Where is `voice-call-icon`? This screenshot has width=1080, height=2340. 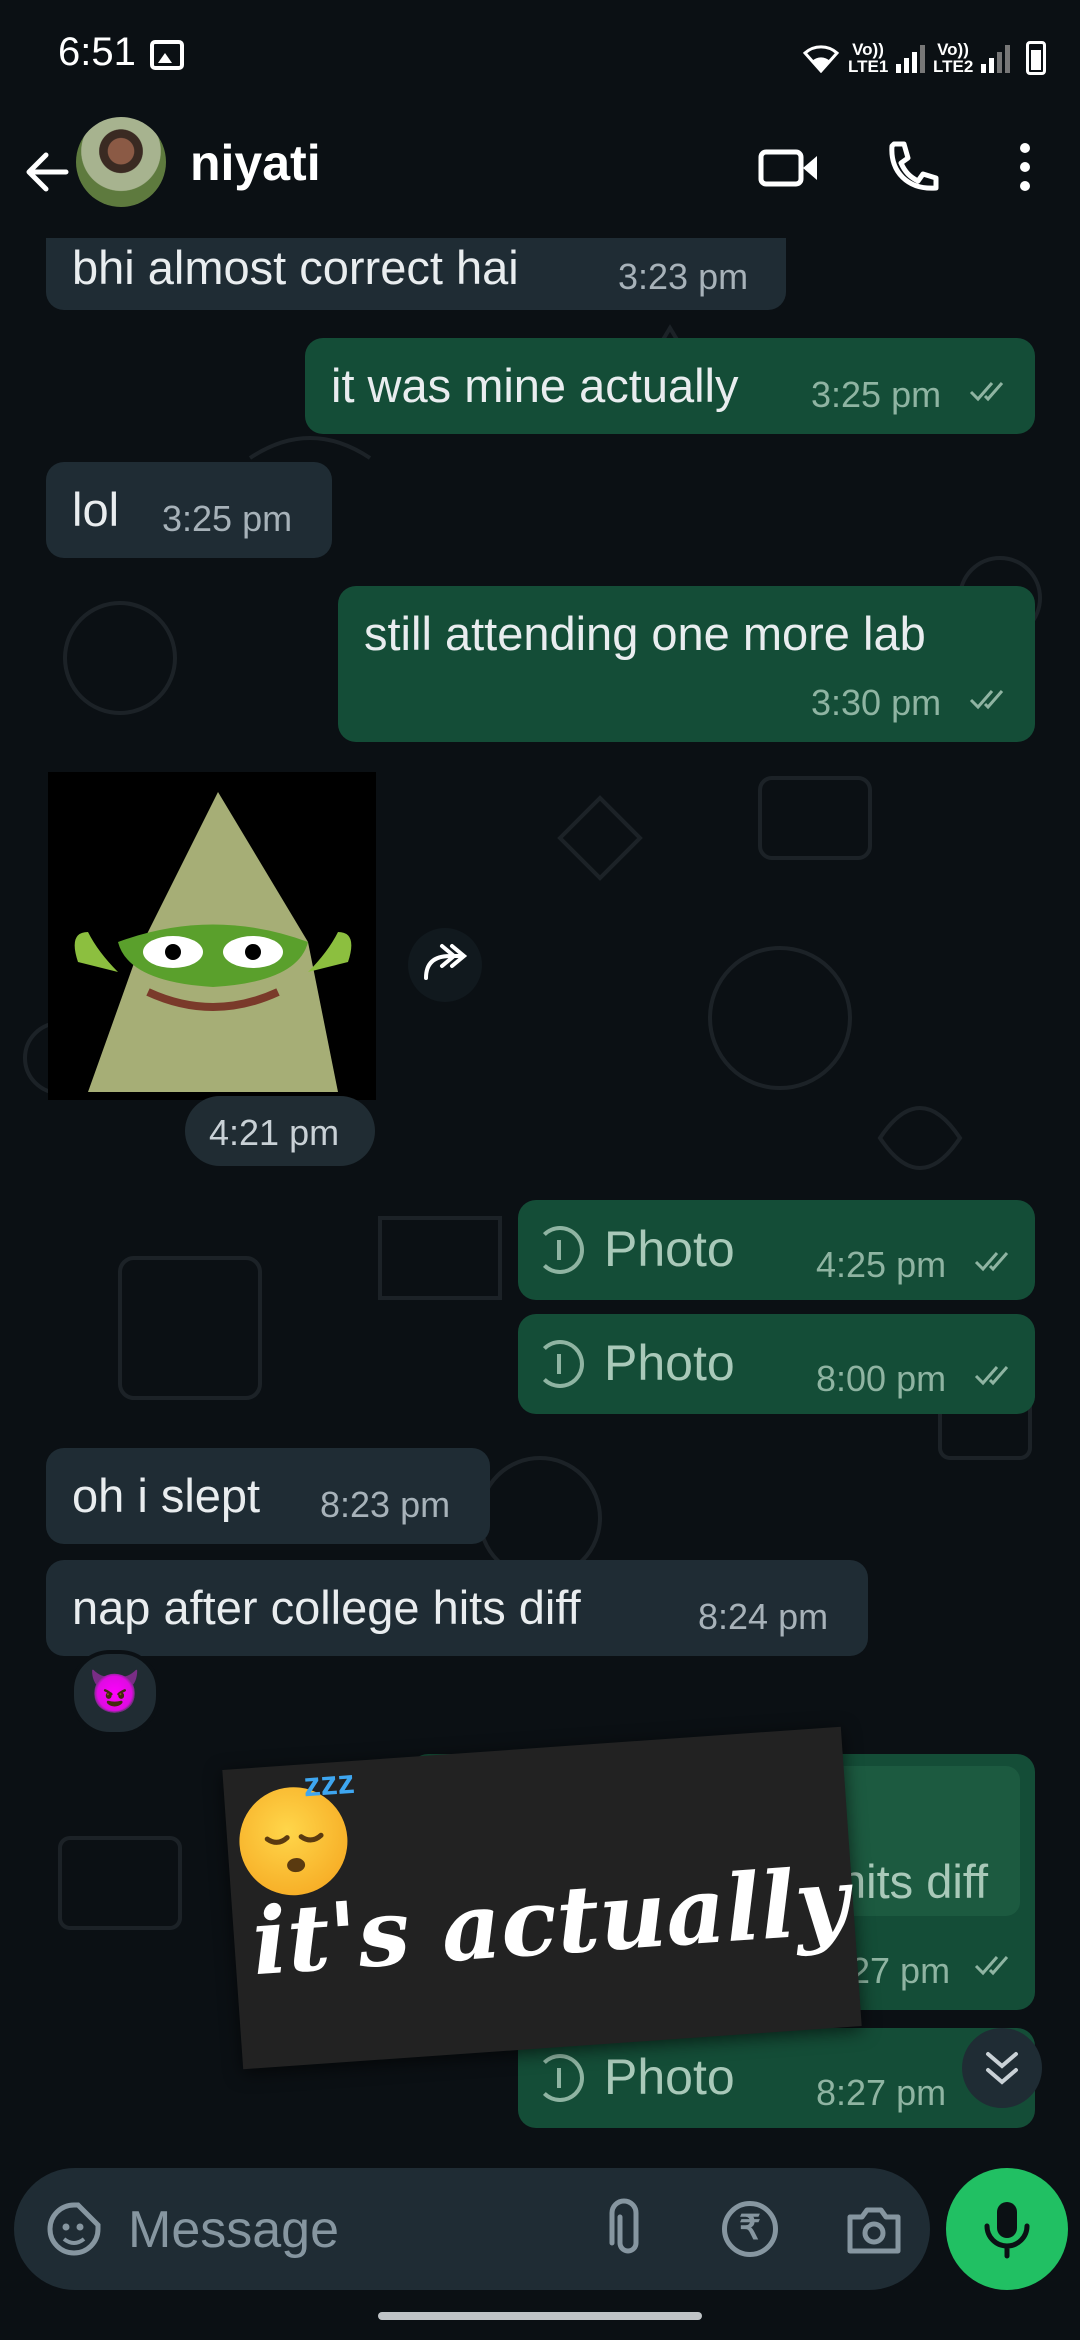 voice-call-icon is located at coordinates (913, 167).